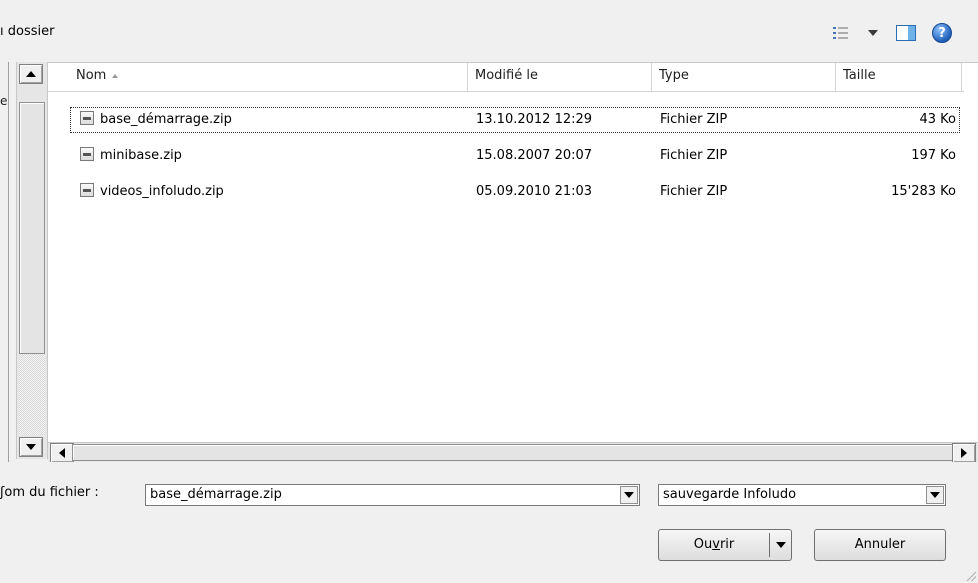 Image resolution: width=978 pixels, height=583 pixels. I want to click on column-modified: Modifié le, so click(560, 77).